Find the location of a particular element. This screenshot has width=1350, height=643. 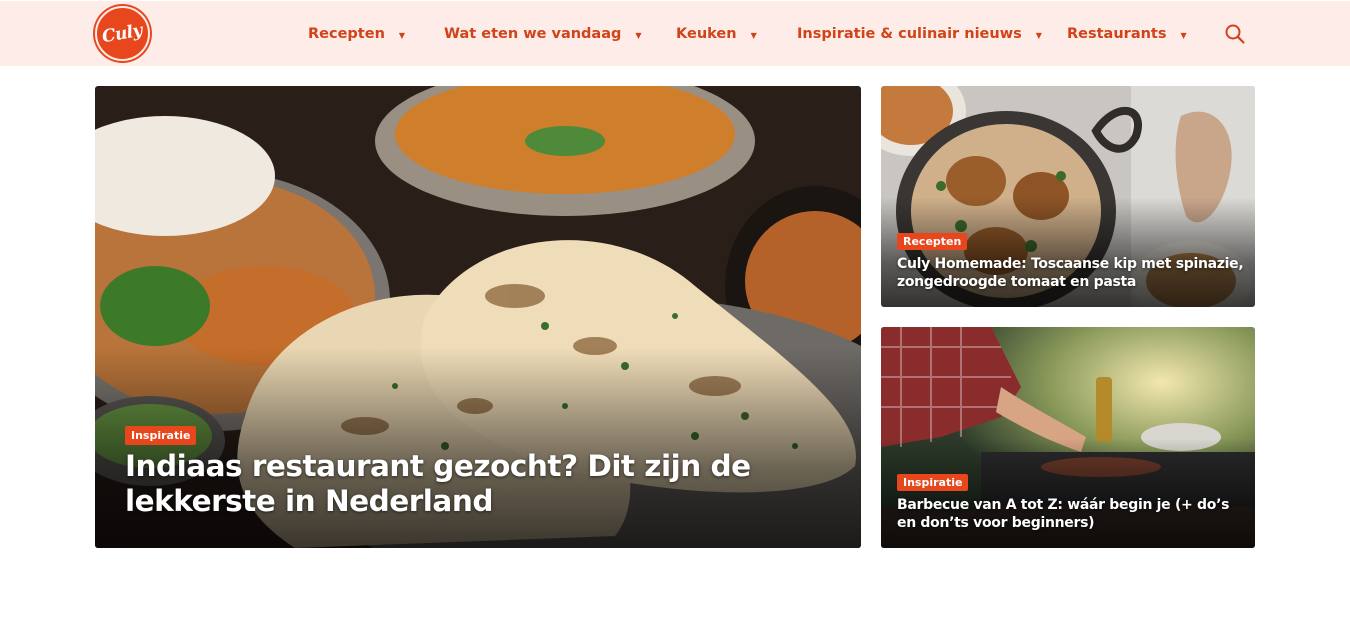

nav-label: Keuken is located at coordinates (706, 34).